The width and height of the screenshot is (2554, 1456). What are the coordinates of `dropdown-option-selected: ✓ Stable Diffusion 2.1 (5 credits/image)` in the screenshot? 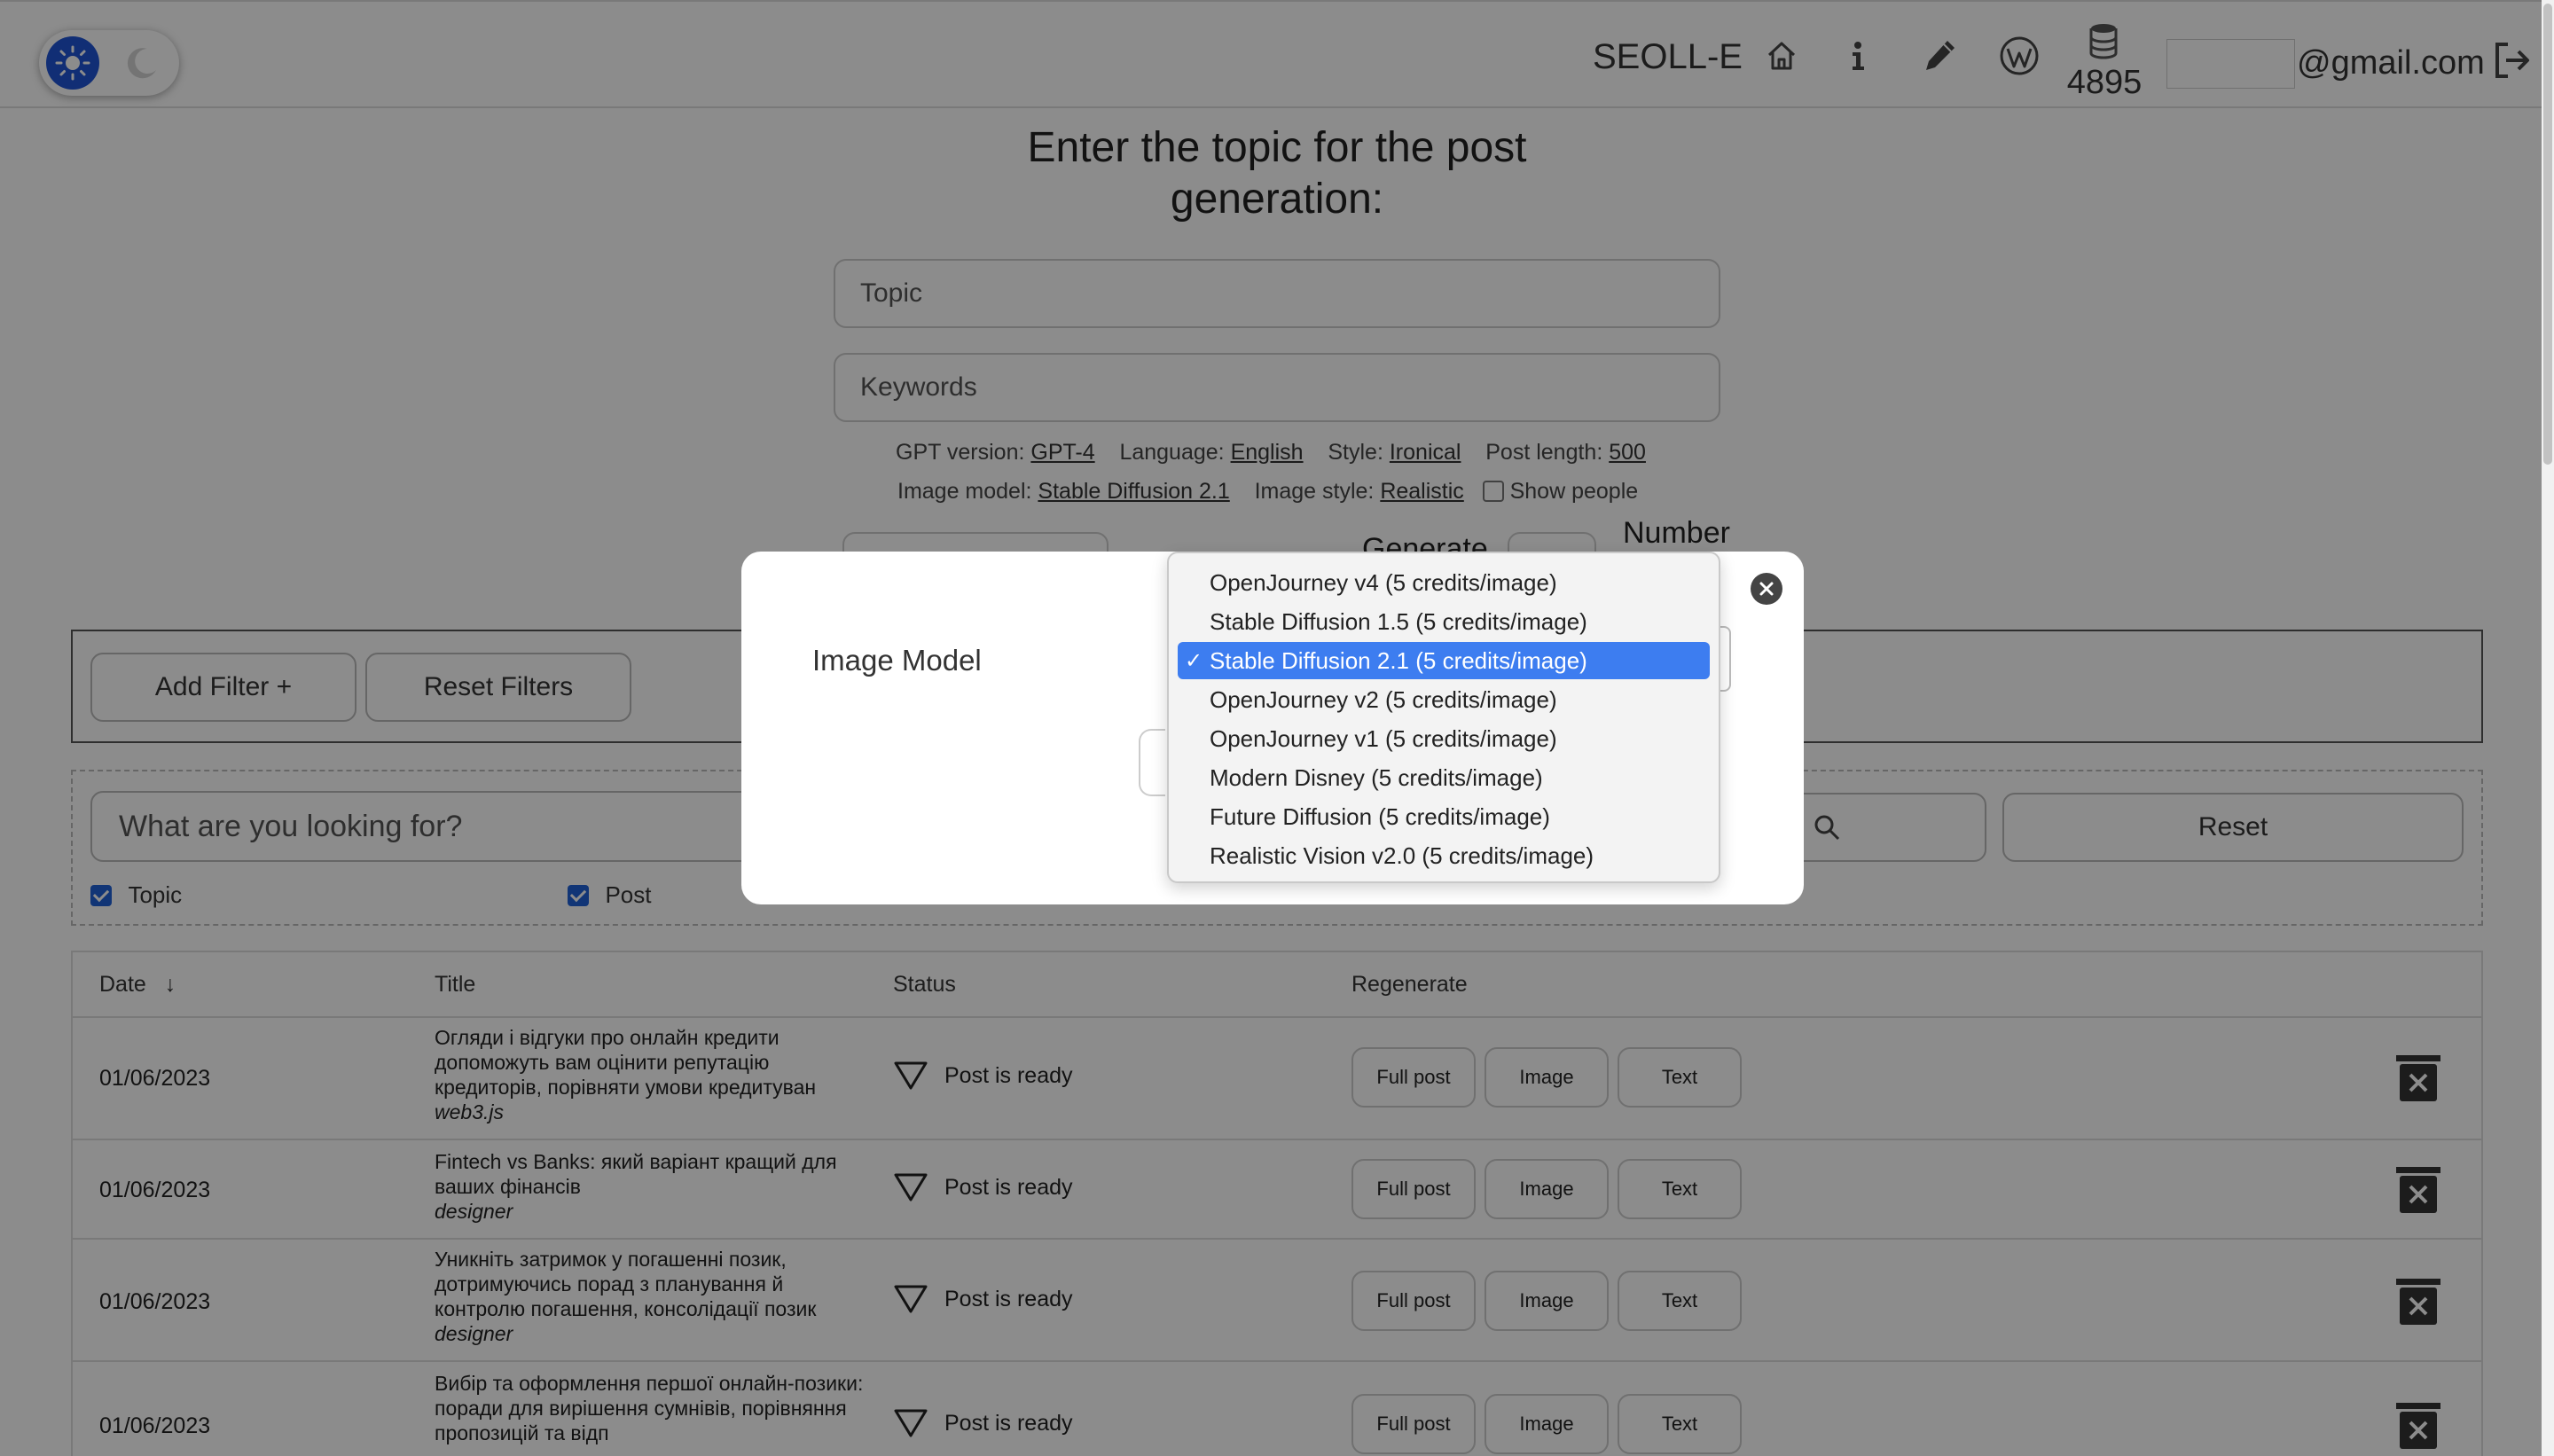 It's located at (1444, 660).